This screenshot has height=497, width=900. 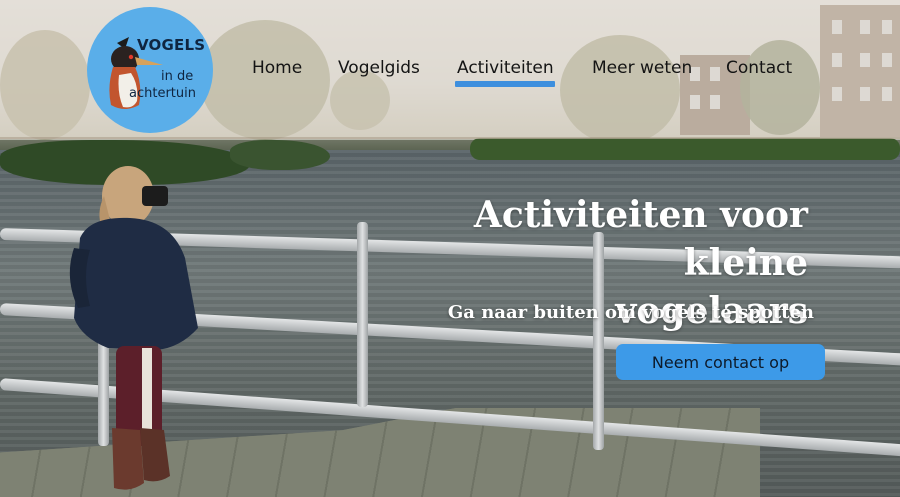 What do you see at coordinates (505, 68) in the screenshot?
I see `nav-link-activiteiten: Activiteiten` at bounding box center [505, 68].